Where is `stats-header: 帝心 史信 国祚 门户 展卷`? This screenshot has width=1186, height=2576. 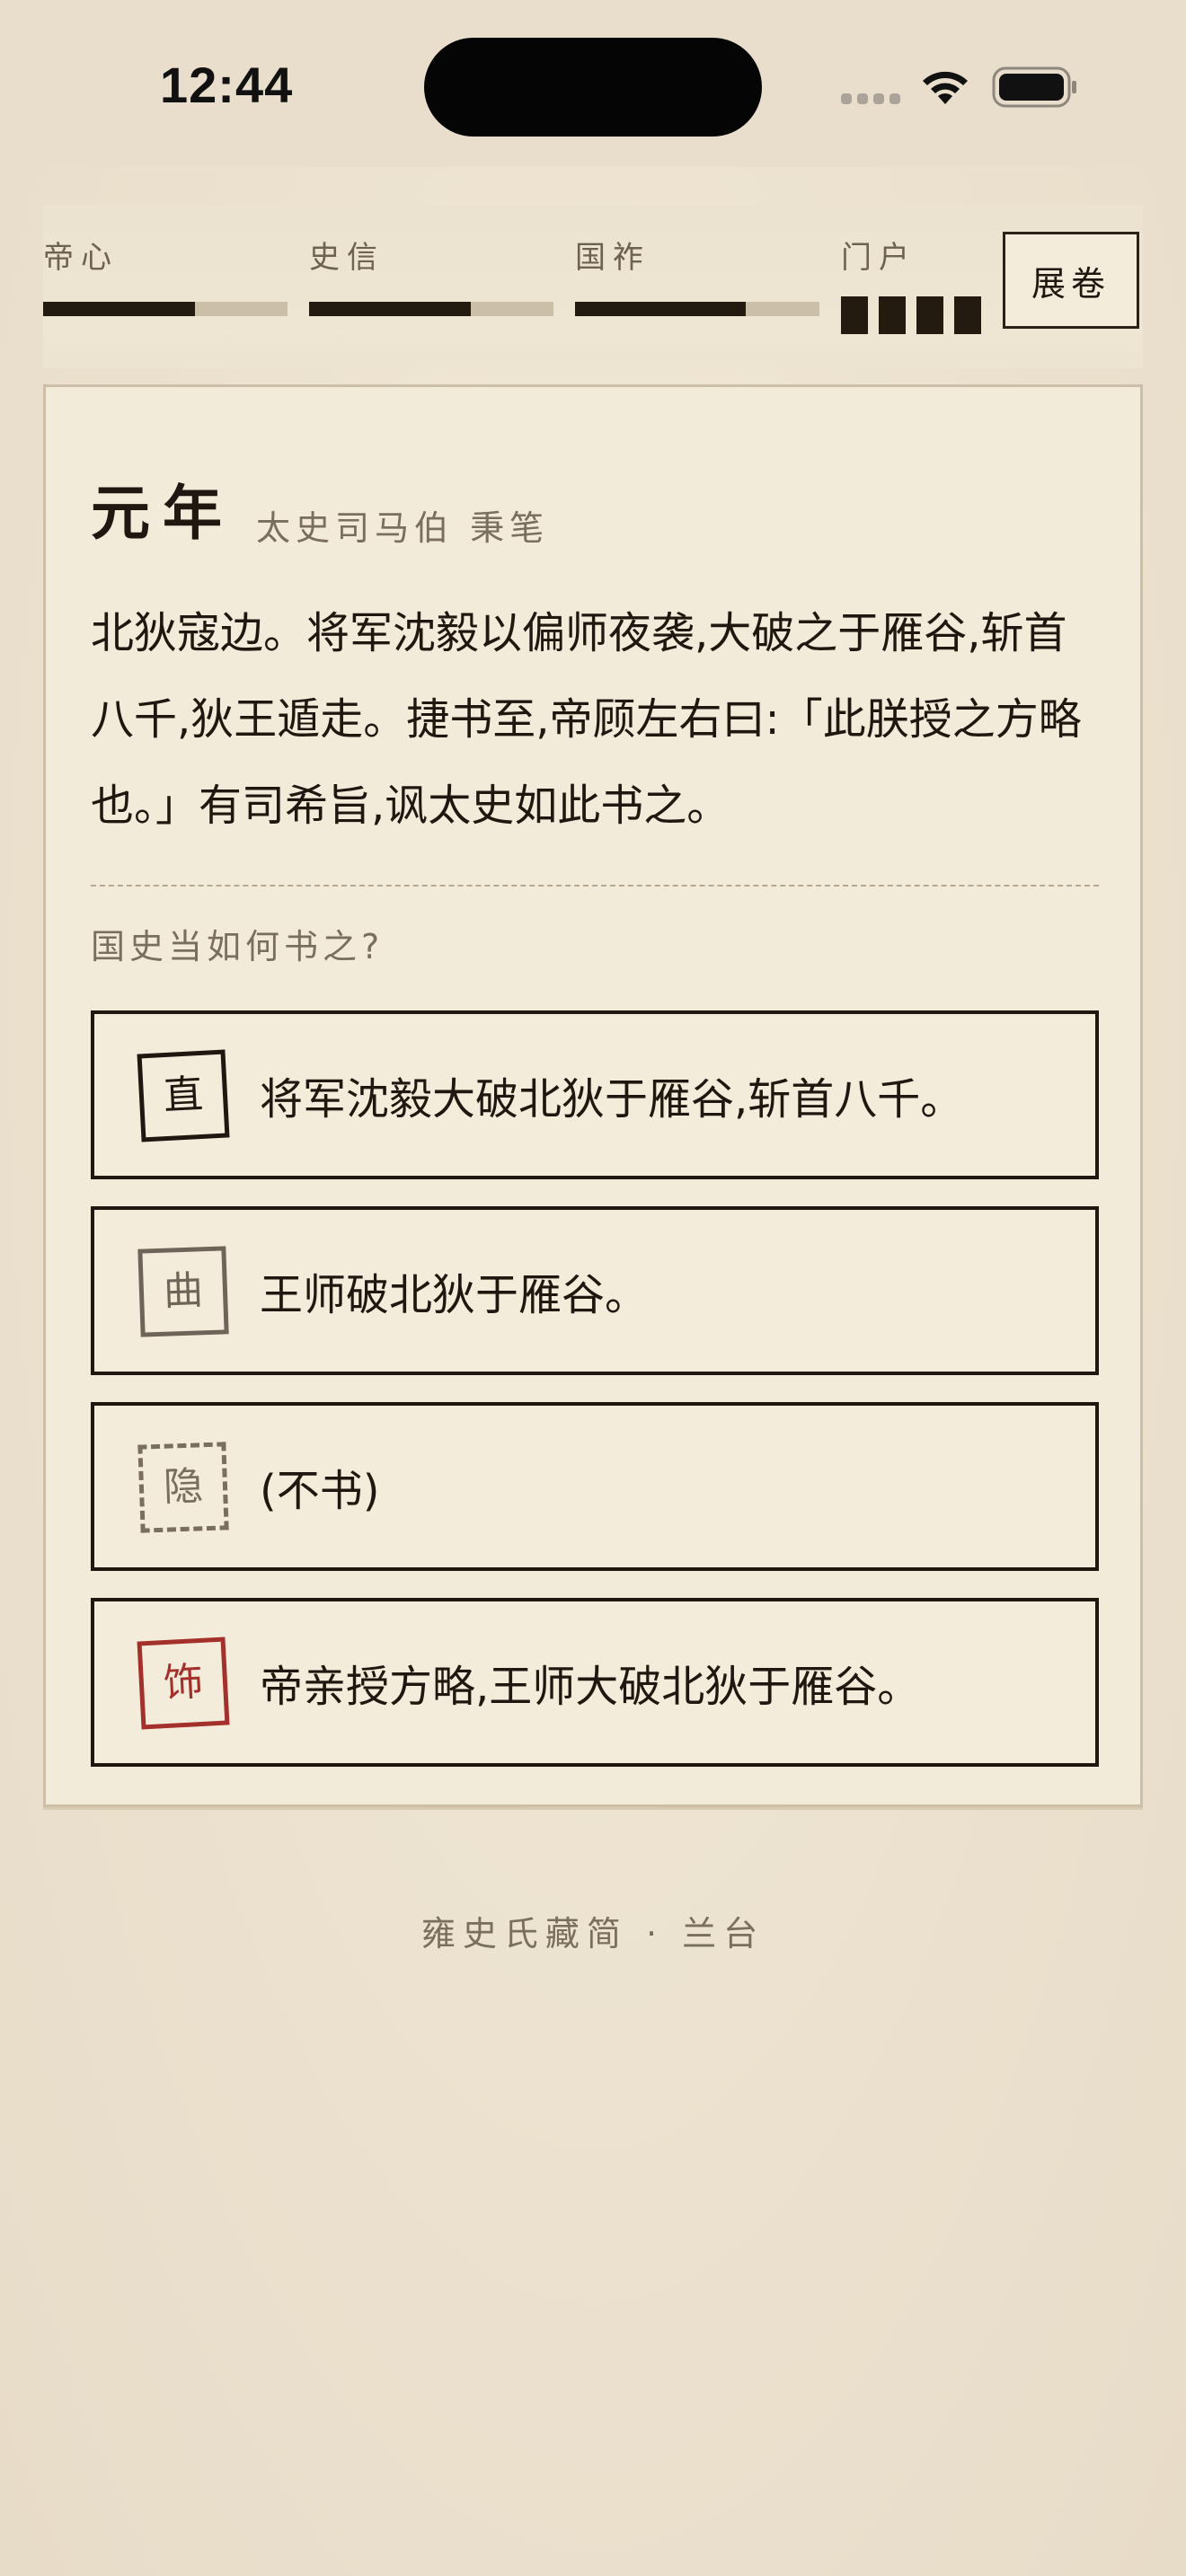 stats-header: 帝心 史信 国祚 门户 展卷 is located at coordinates (593, 286).